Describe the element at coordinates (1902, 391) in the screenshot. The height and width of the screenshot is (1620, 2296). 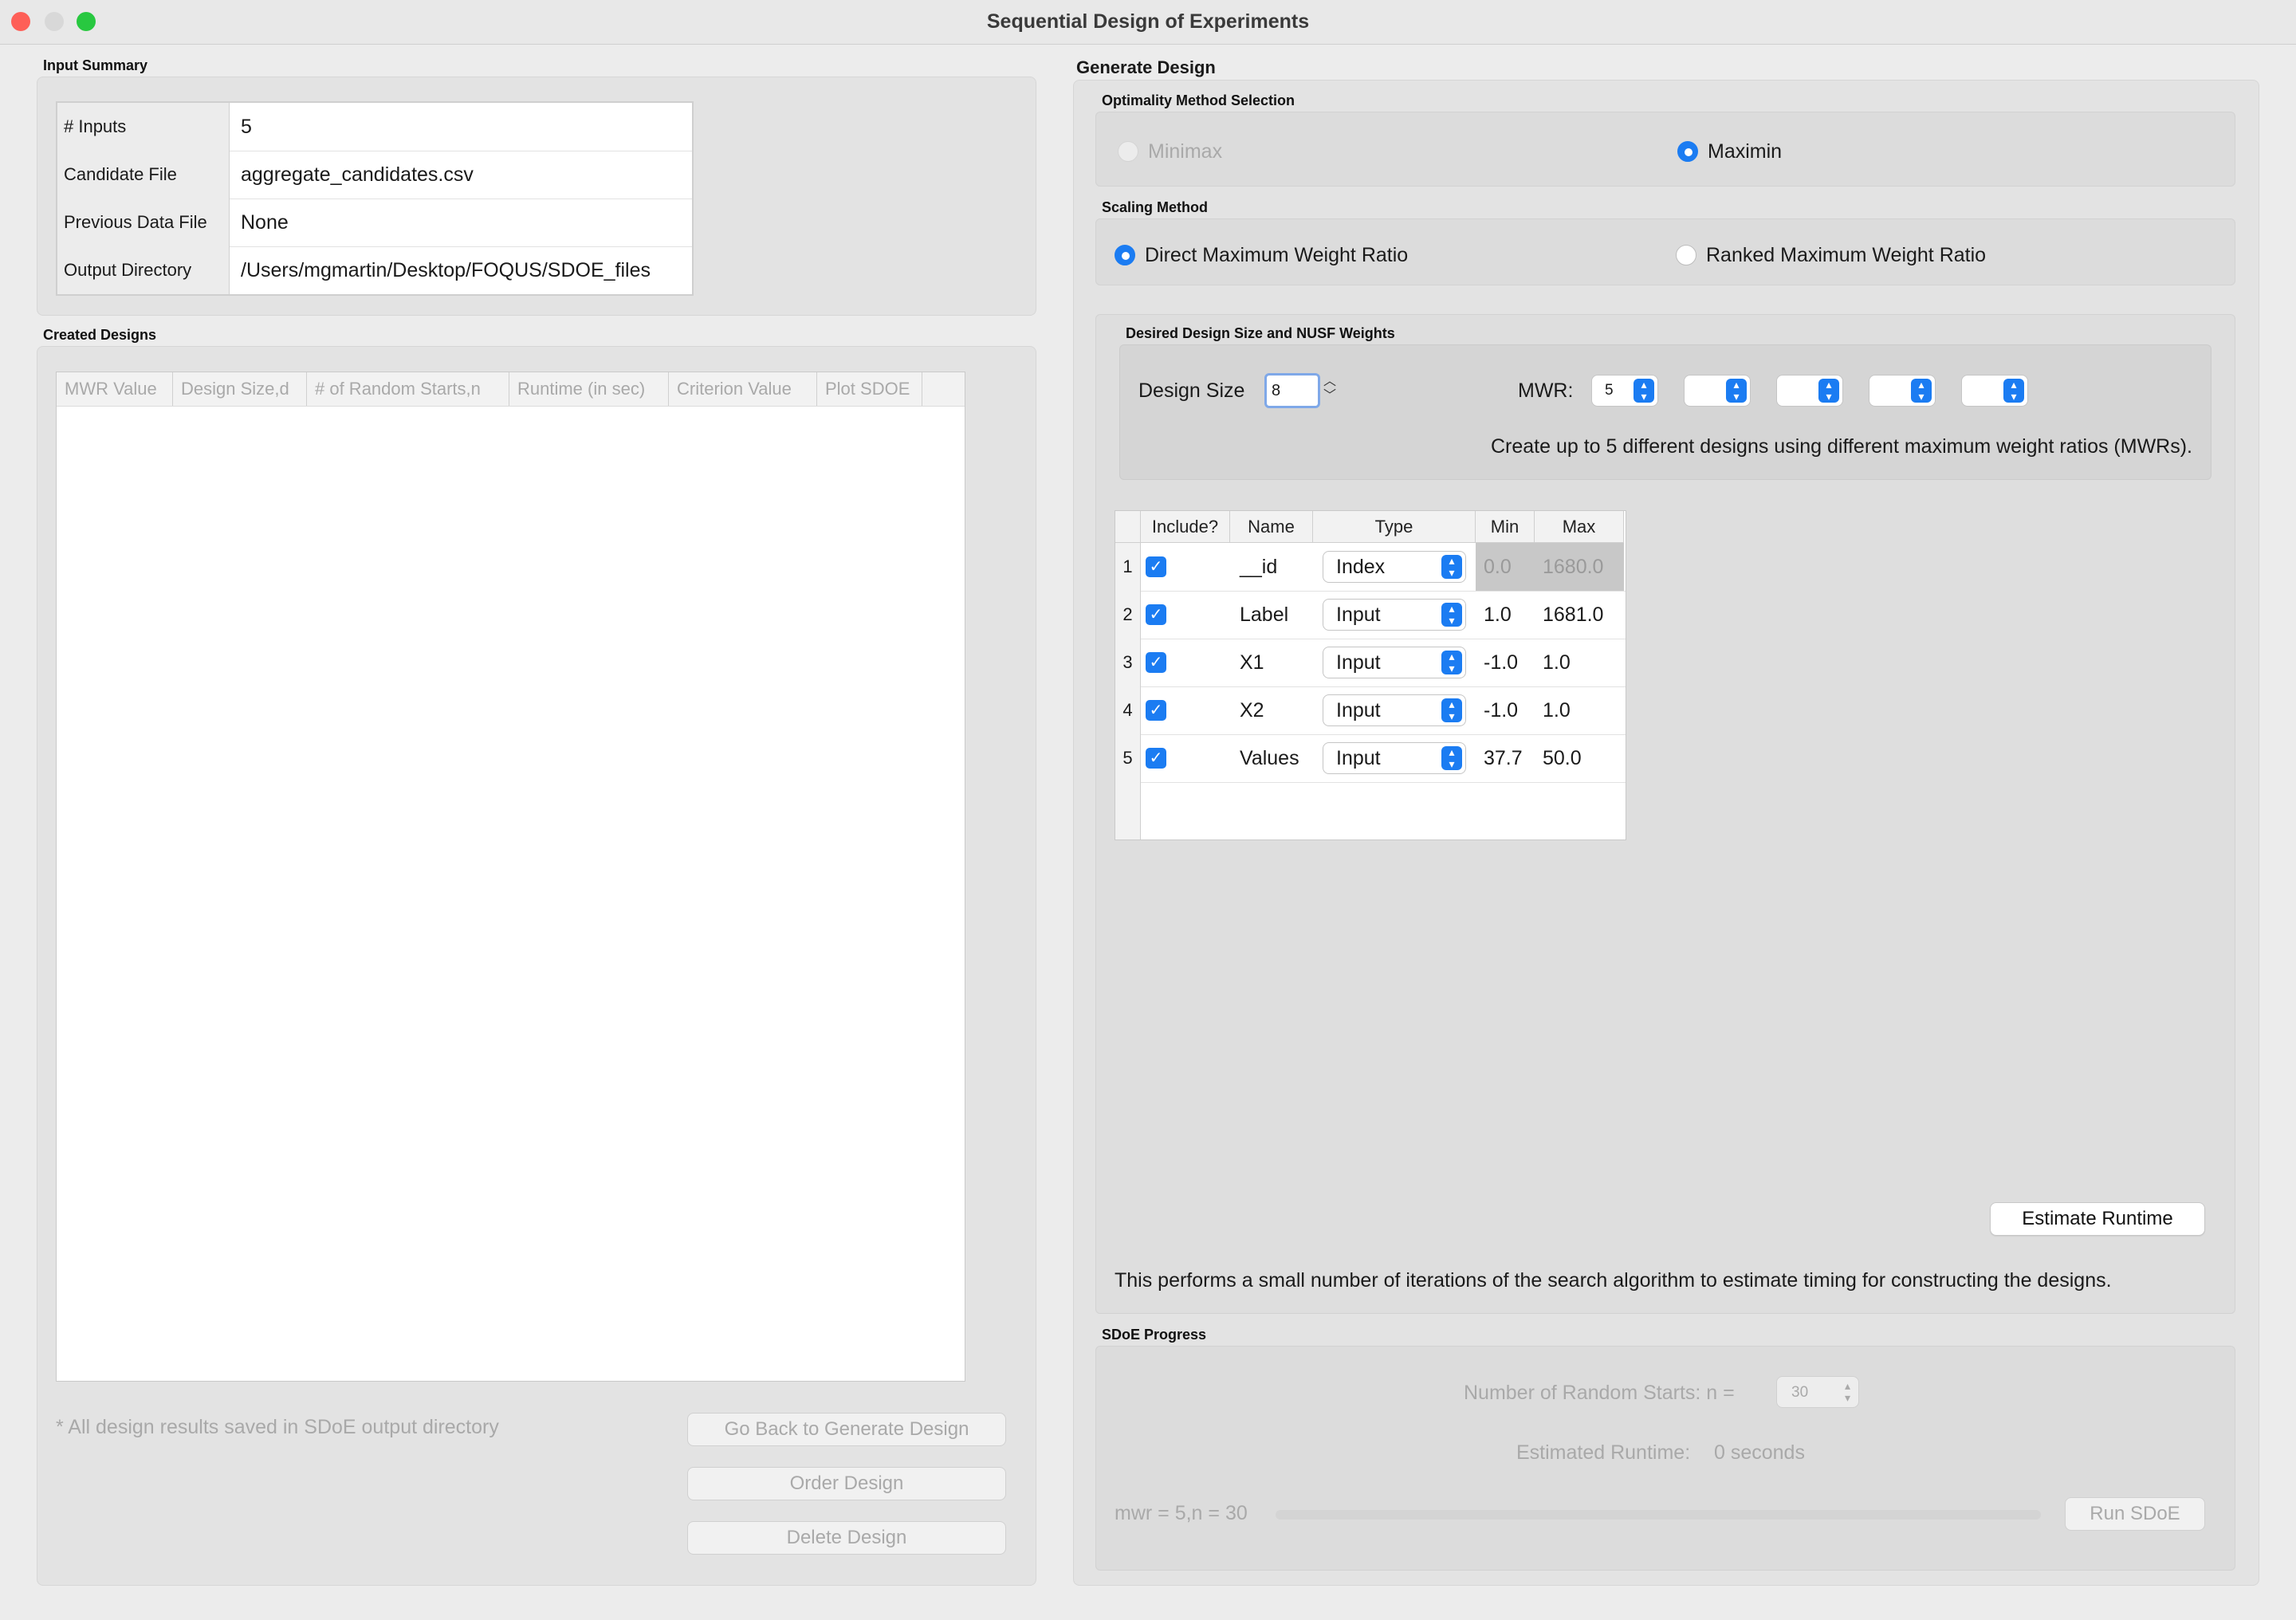
I see `mwr-select-4: ▴ ▾` at that location.